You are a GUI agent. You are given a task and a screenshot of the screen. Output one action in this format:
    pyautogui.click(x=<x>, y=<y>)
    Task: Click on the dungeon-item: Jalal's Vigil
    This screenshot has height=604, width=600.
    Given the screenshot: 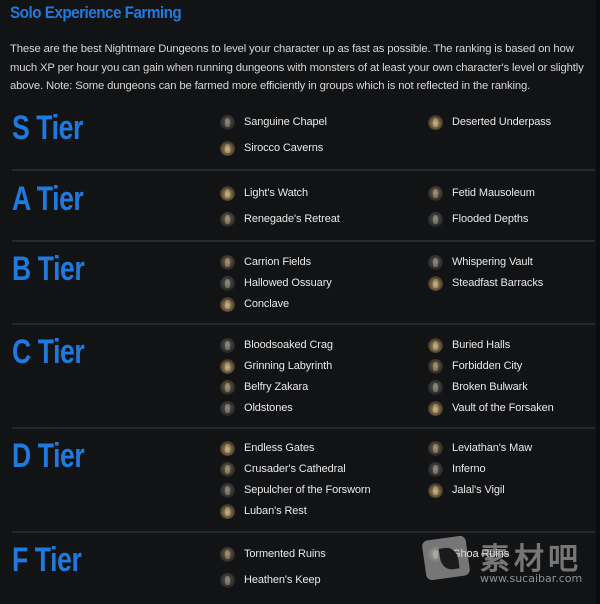 What is the action you would take?
    pyautogui.click(x=466, y=490)
    